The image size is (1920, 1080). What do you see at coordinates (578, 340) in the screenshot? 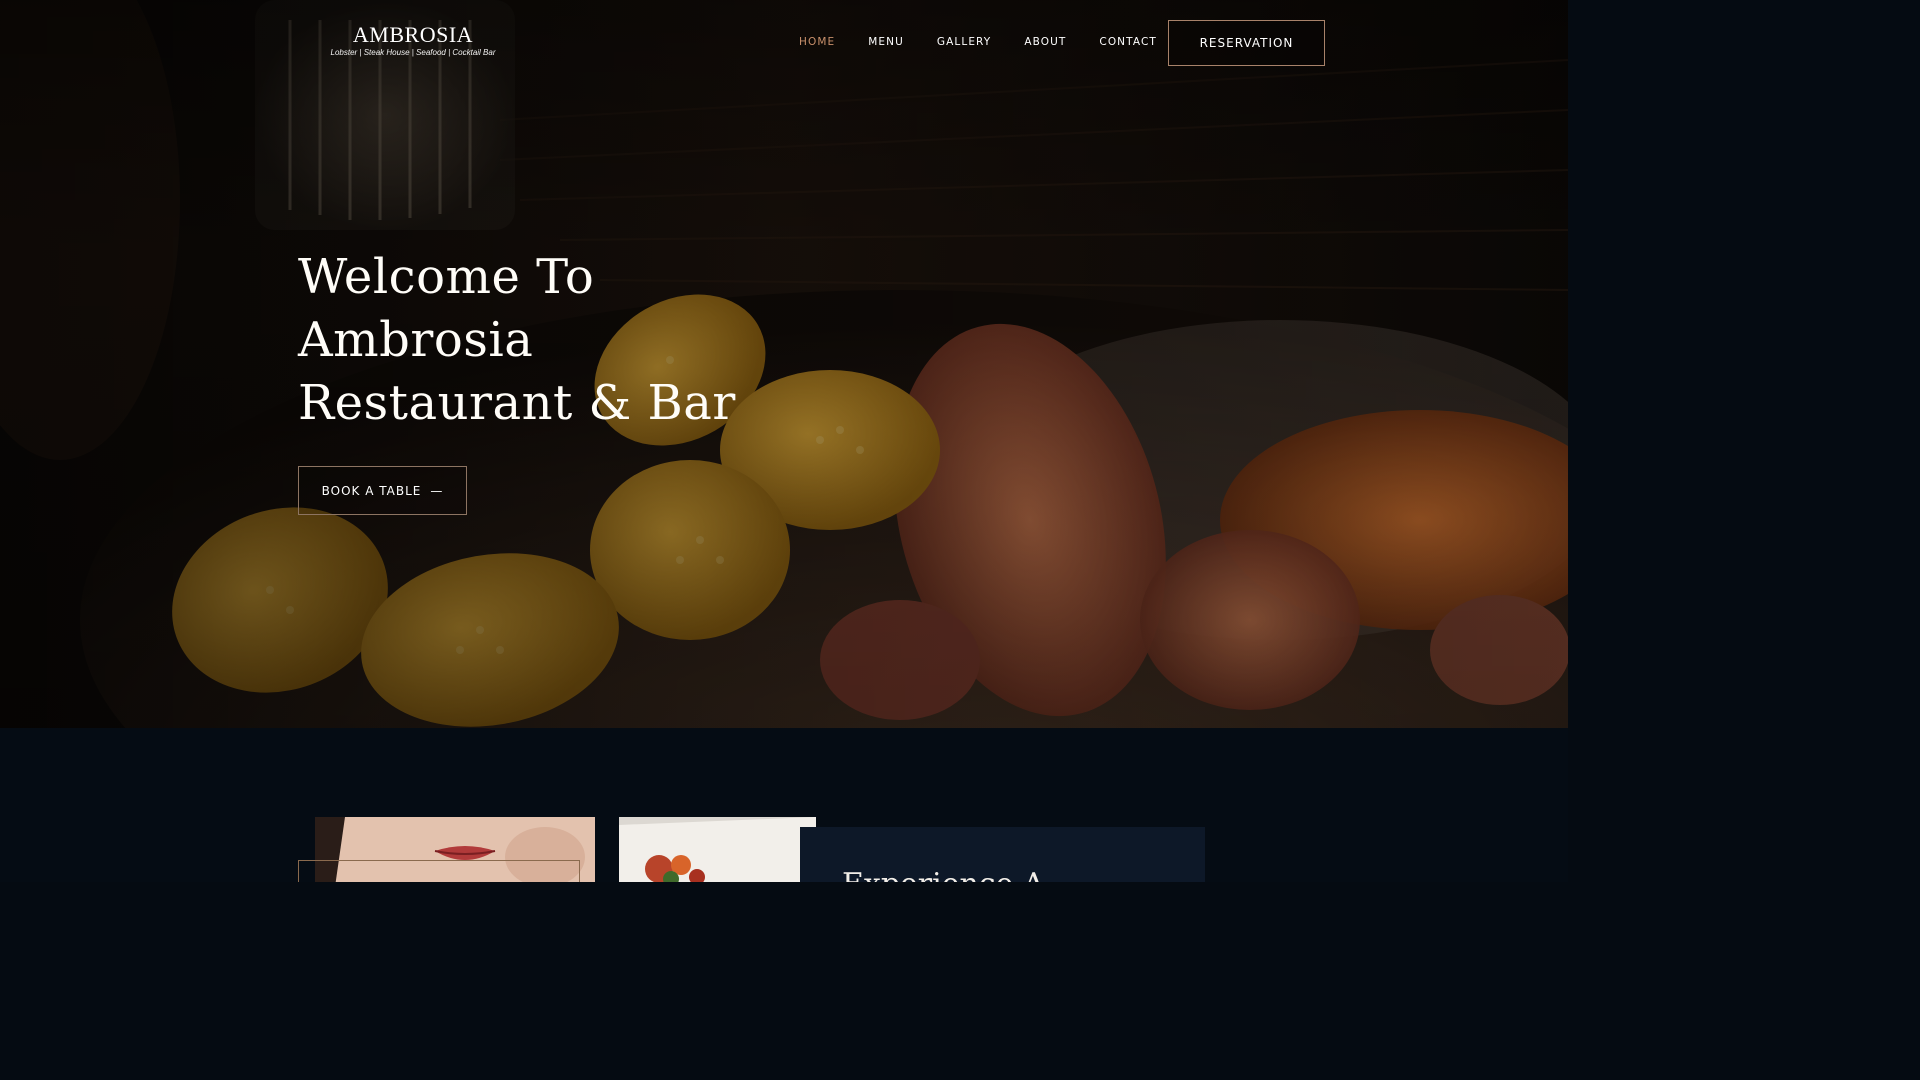
I see `hero-title: Welcome To Ambrosia Restaurant & Bar` at bounding box center [578, 340].